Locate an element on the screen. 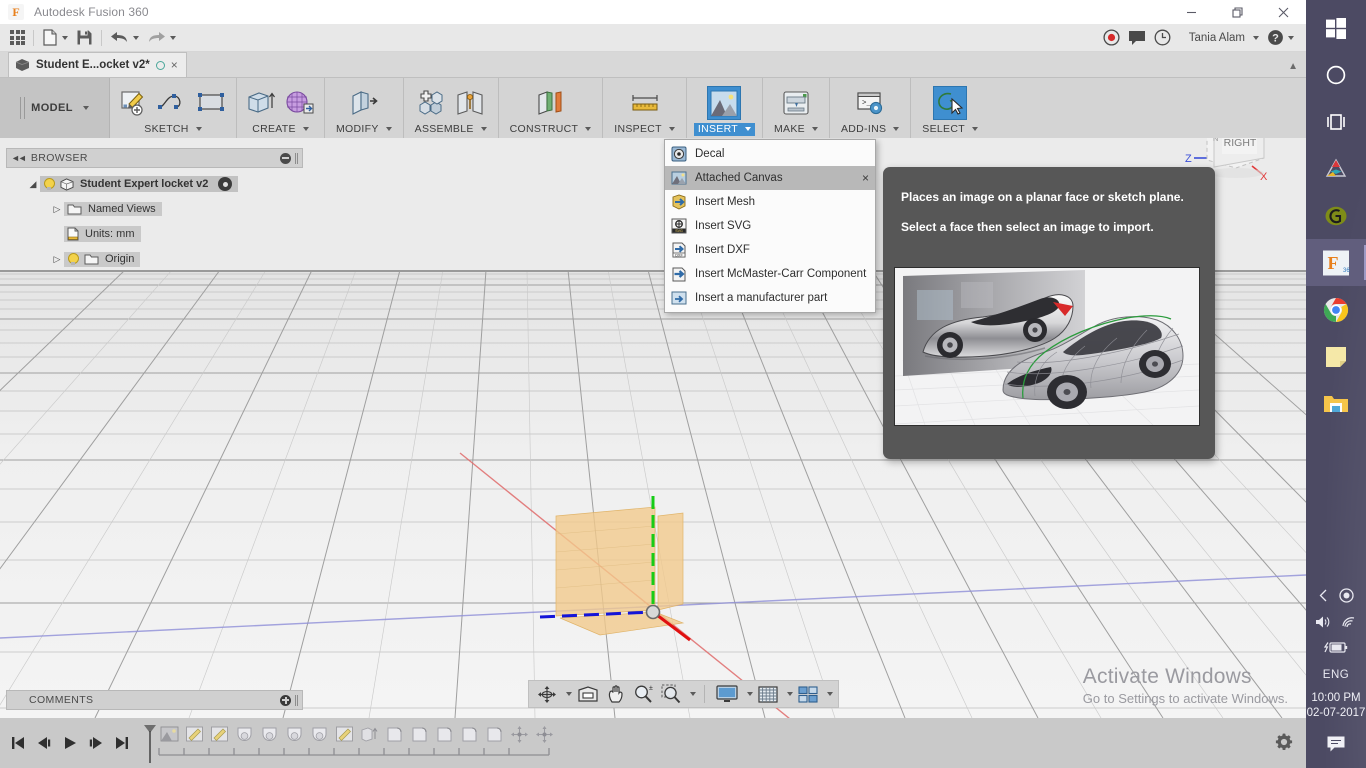 The width and height of the screenshot is (1366, 768). workspace-selector: MODEL is located at coordinates (55, 108).